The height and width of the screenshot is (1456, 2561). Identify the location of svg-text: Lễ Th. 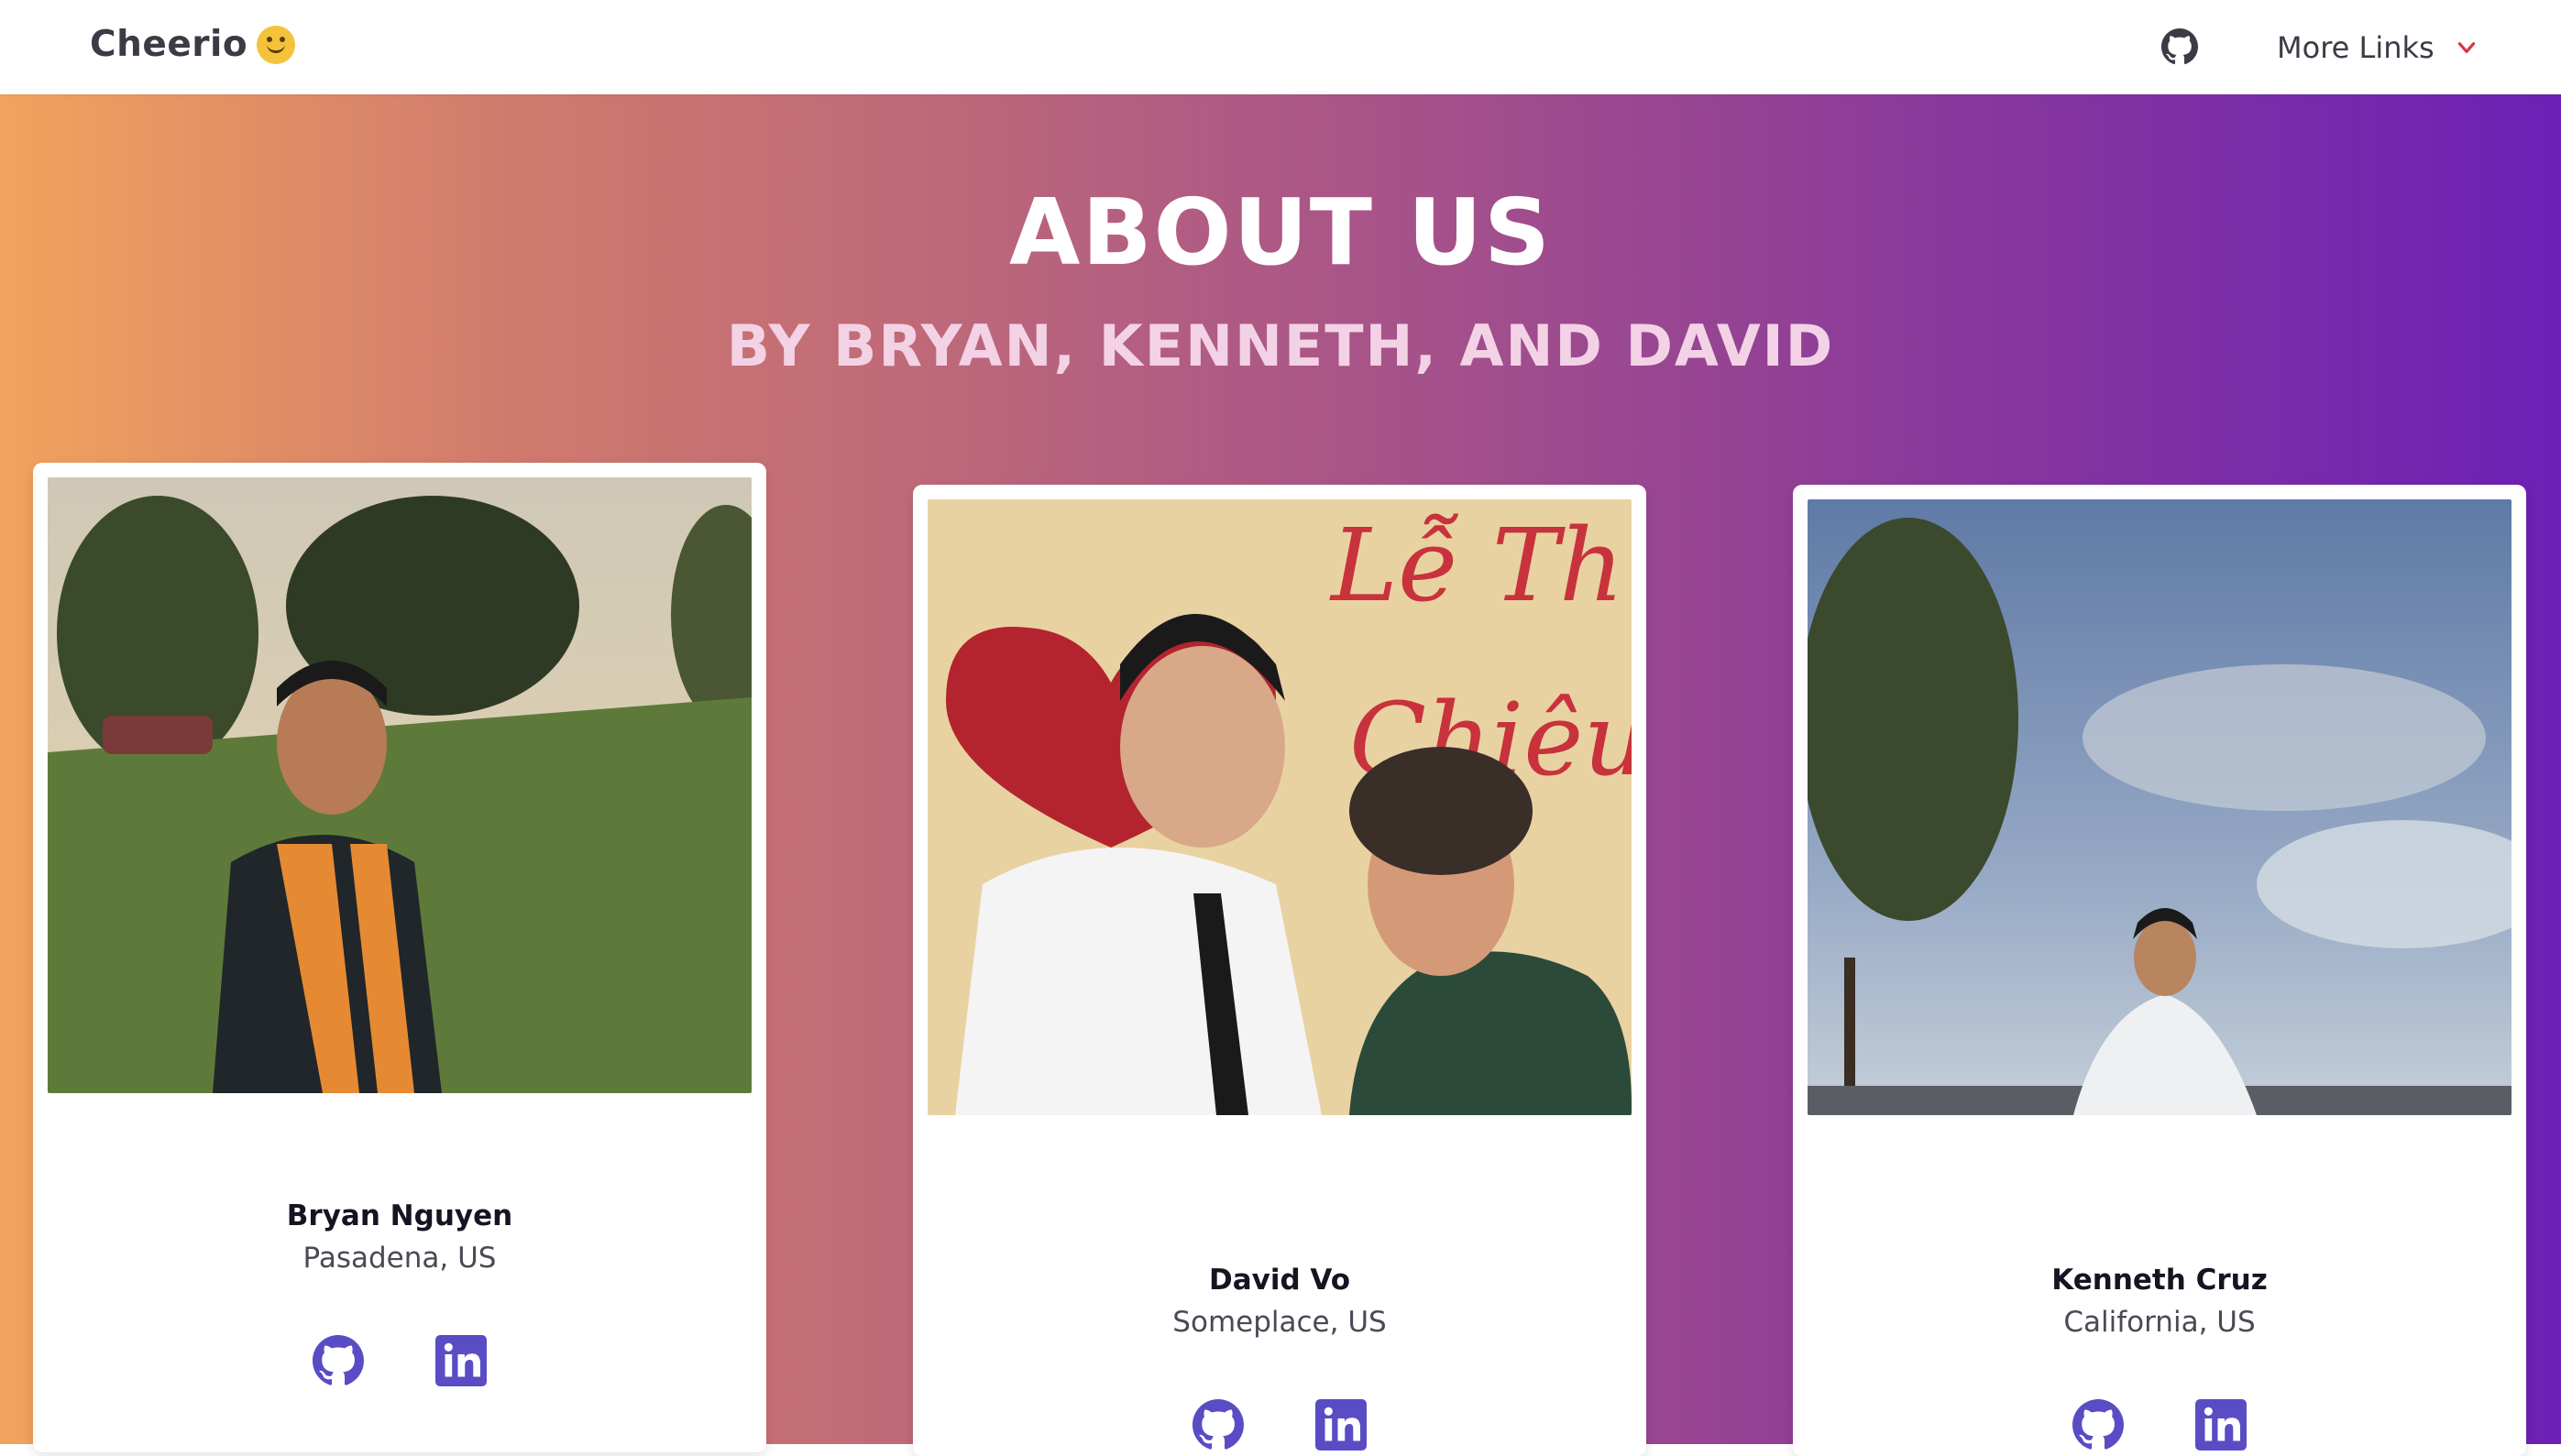
(1476, 565).